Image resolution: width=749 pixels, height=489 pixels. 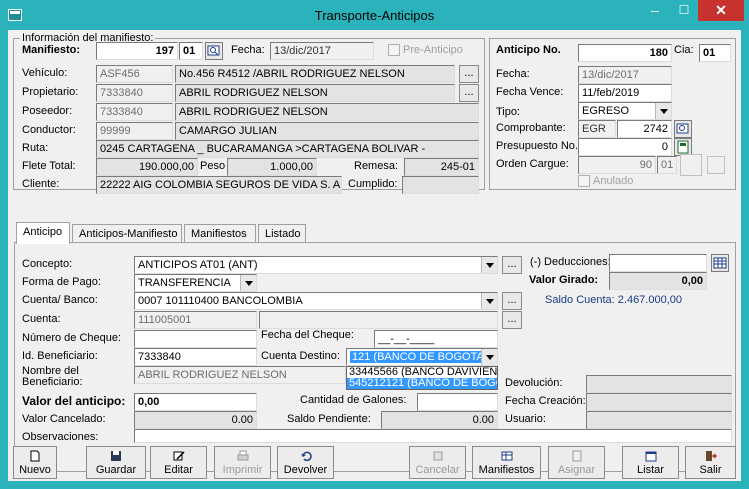 What do you see at coordinates (422, 383) in the screenshot?
I see `cuenta-destino-option: 545212121 (BANCO DE BOGOTA)` at bounding box center [422, 383].